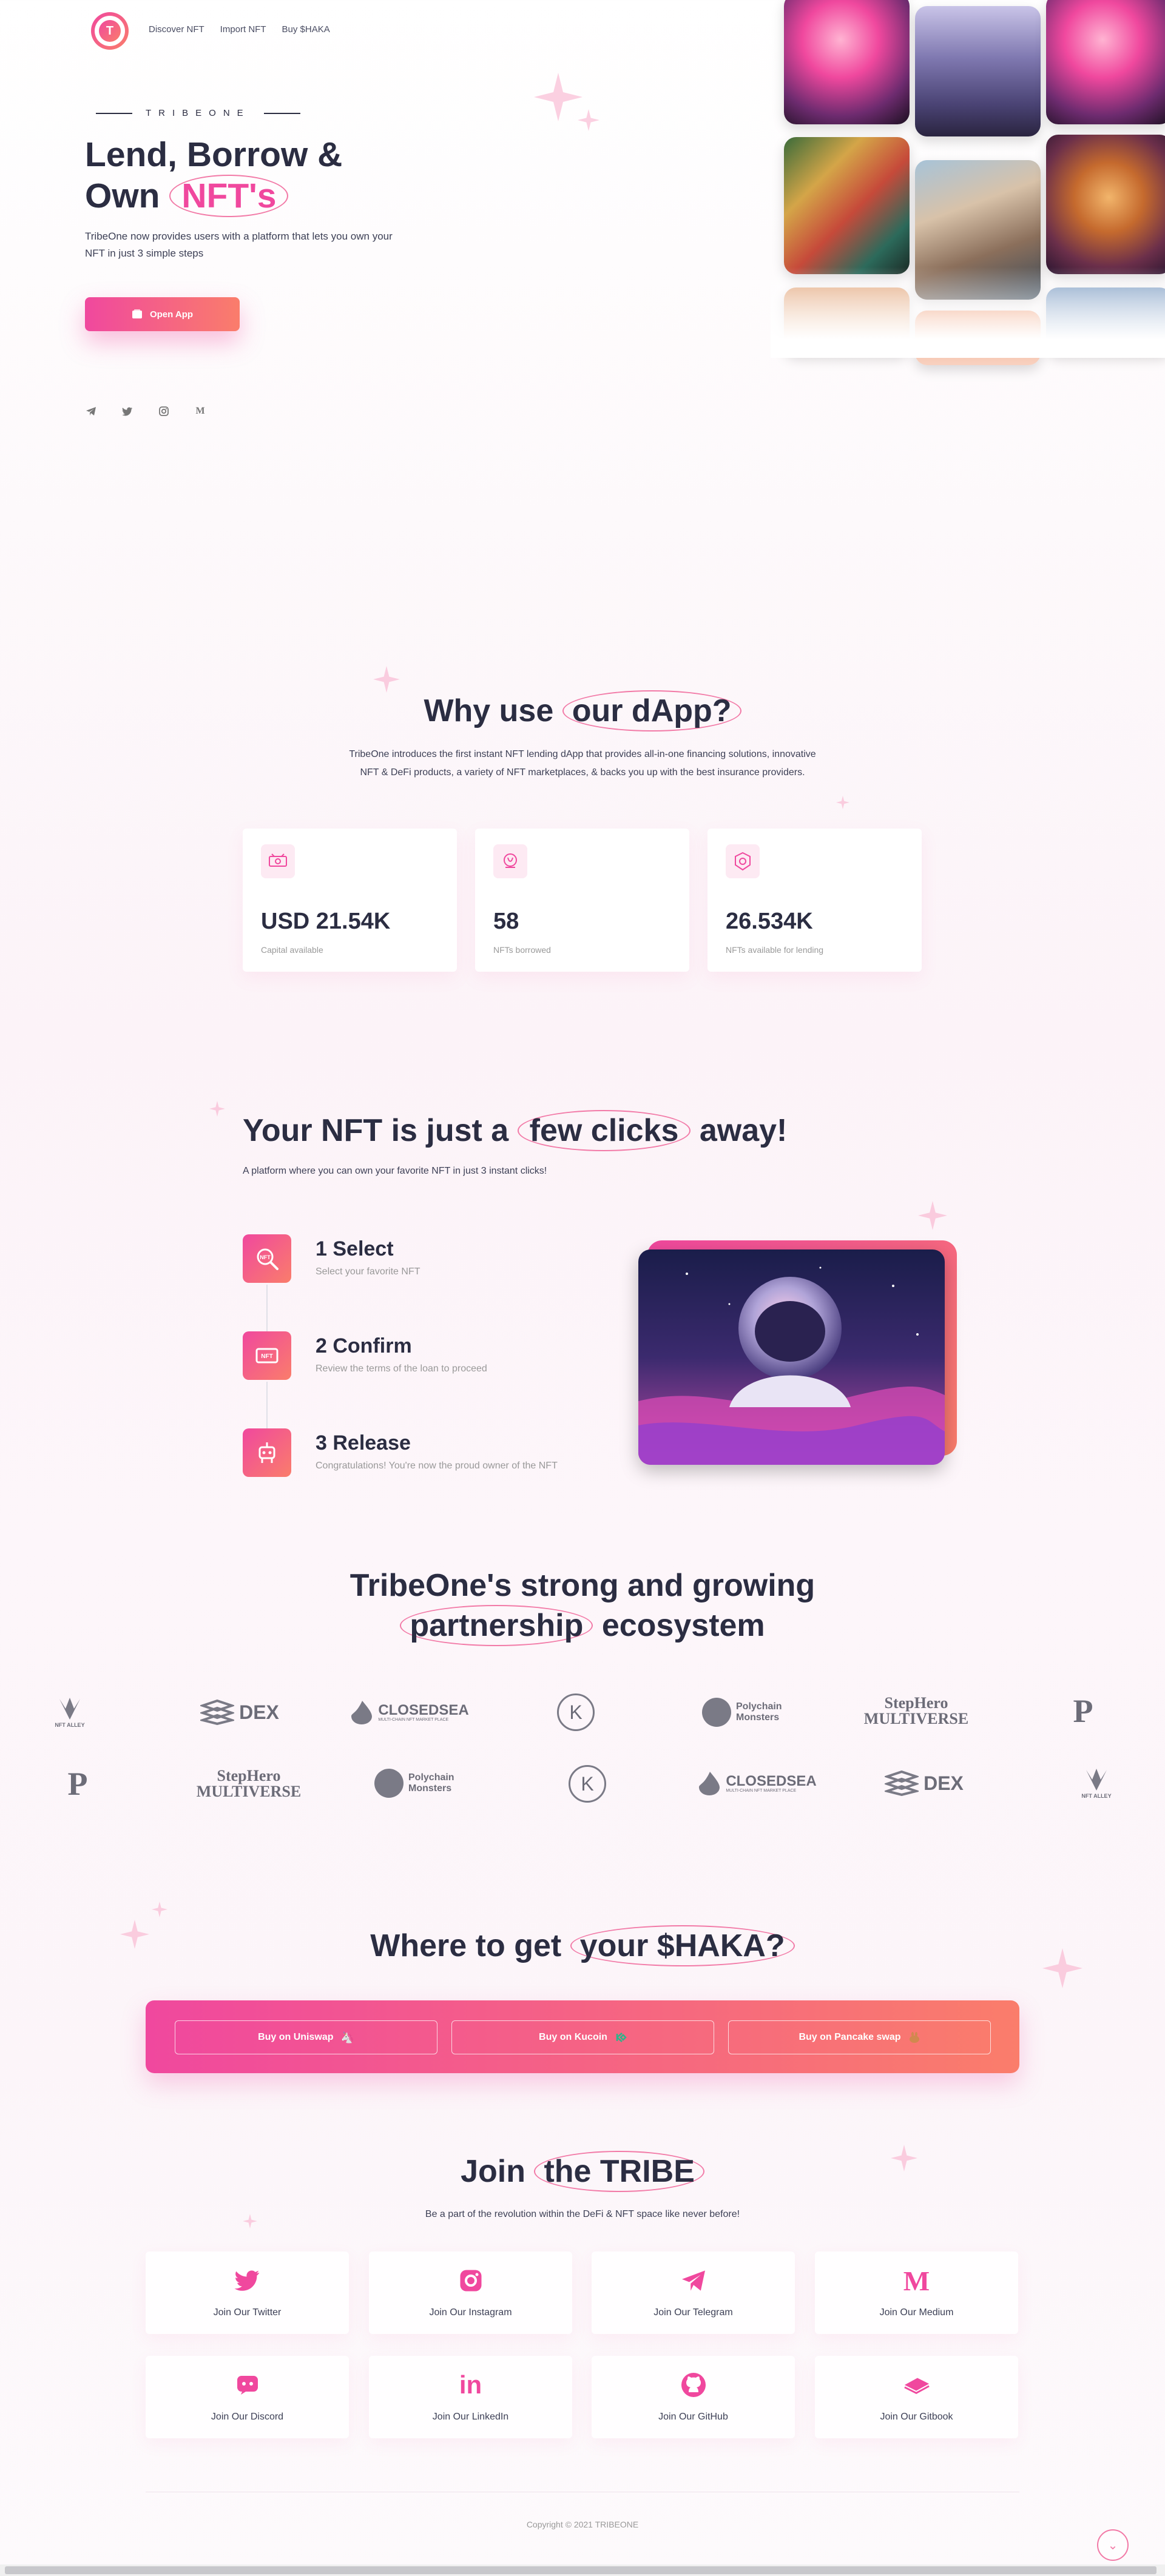  What do you see at coordinates (145, 411) in the screenshot?
I see `hero-socials: M` at bounding box center [145, 411].